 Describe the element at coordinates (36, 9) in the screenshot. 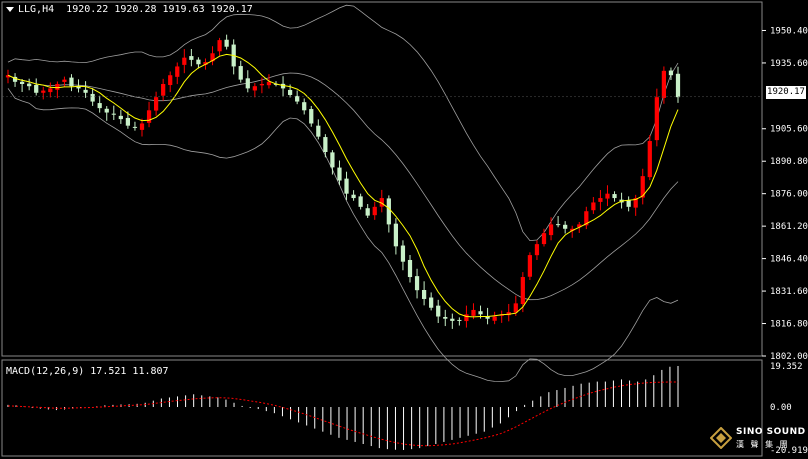

I see `symbol-label: LLG,H4` at that location.